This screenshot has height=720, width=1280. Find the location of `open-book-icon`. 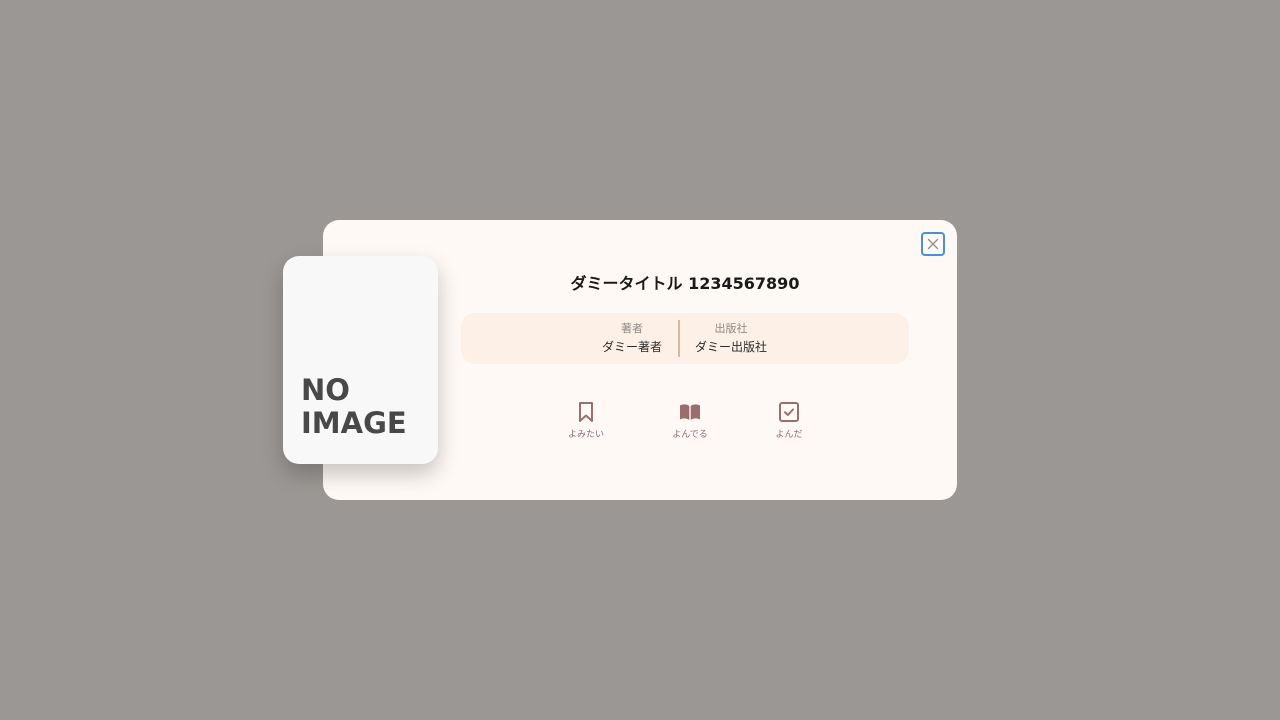

open-book-icon is located at coordinates (690, 412).